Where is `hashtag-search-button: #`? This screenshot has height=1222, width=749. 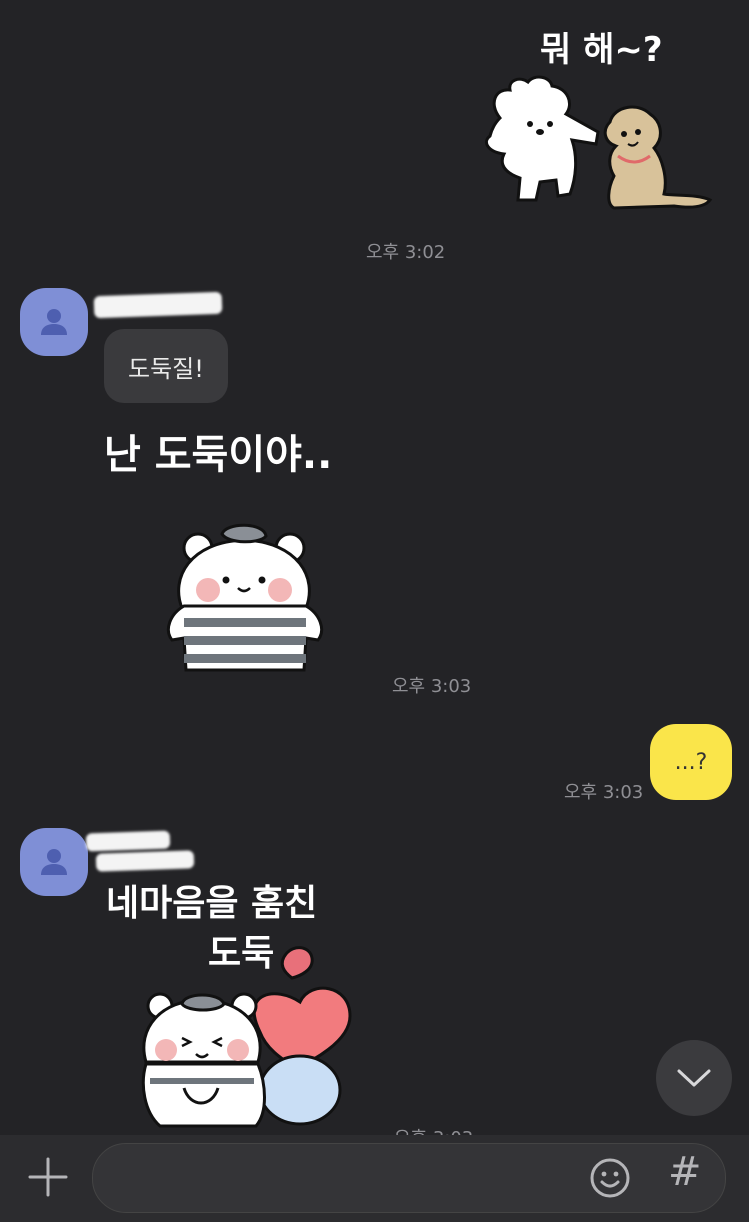 hashtag-search-button: # is located at coordinates (685, 1172).